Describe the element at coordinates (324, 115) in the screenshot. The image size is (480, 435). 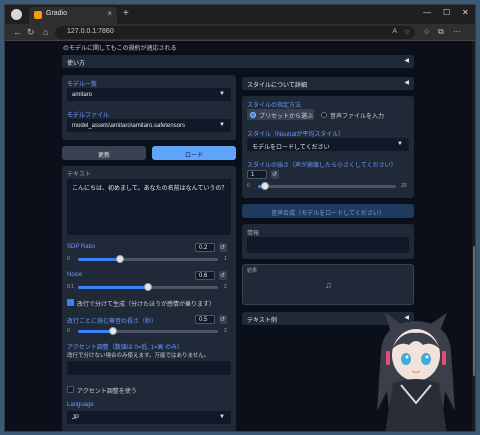
I see `radio-unselected` at that location.